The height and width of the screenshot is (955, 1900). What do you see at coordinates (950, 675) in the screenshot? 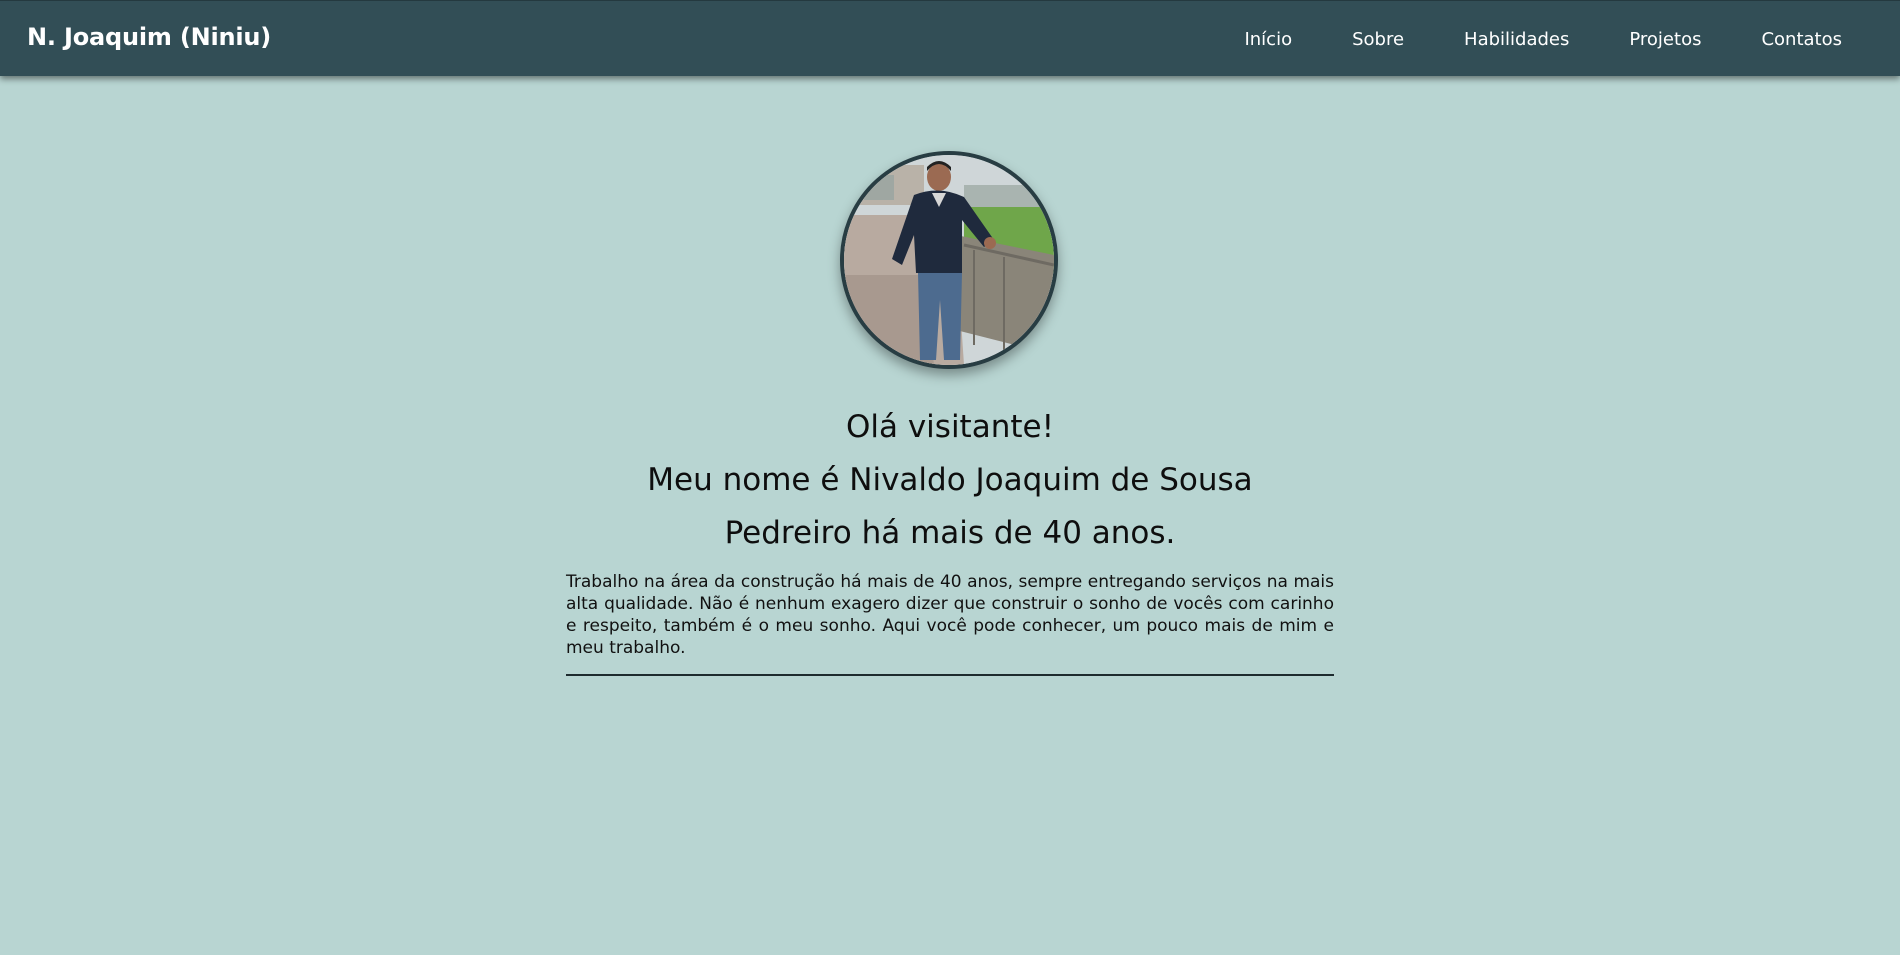
I see `section-divider` at bounding box center [950, 675].